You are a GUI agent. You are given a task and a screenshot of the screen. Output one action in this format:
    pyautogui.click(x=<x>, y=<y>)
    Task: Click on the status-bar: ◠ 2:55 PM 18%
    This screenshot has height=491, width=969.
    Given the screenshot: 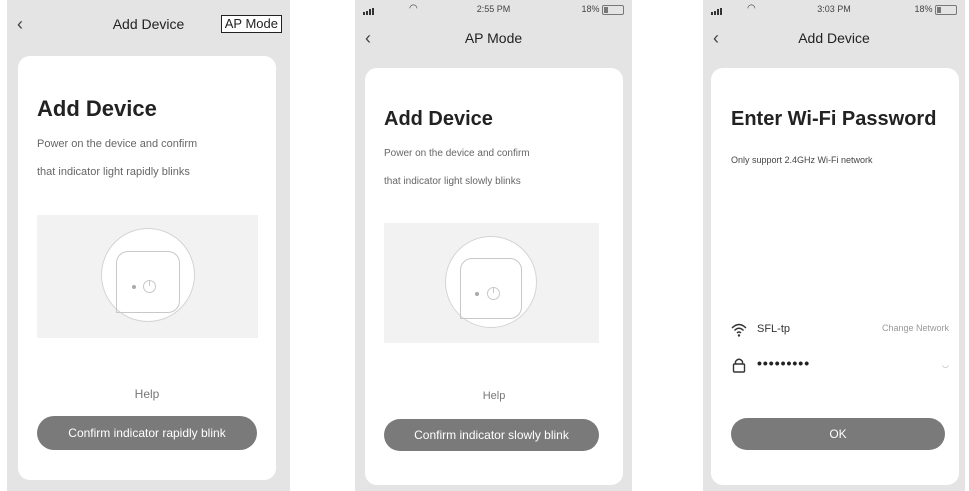 What is the action you would take?
    pyautogui.click(x=493, y=9)
    